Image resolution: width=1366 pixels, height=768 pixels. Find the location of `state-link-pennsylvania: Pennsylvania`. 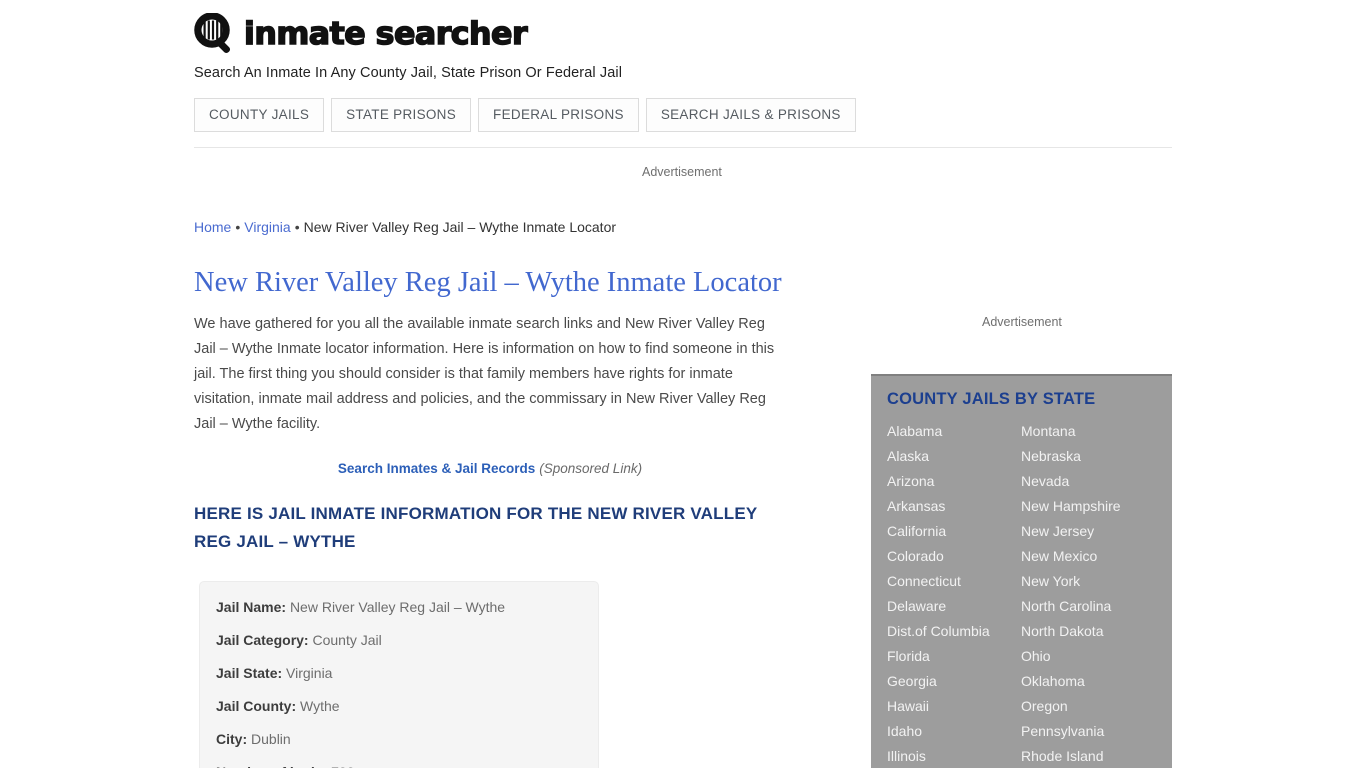

state-link-pennsylvania: Pennsylvania is located at coordinates (1088, 731).